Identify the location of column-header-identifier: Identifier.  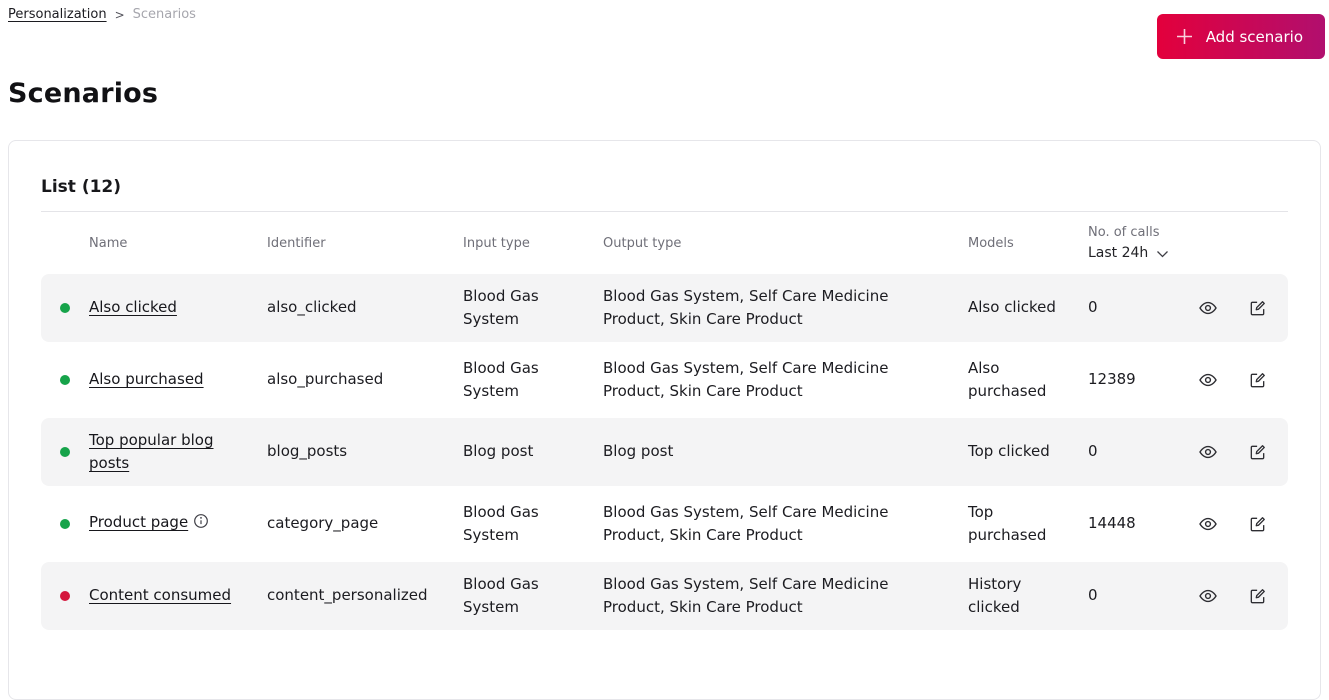
(296, 243).